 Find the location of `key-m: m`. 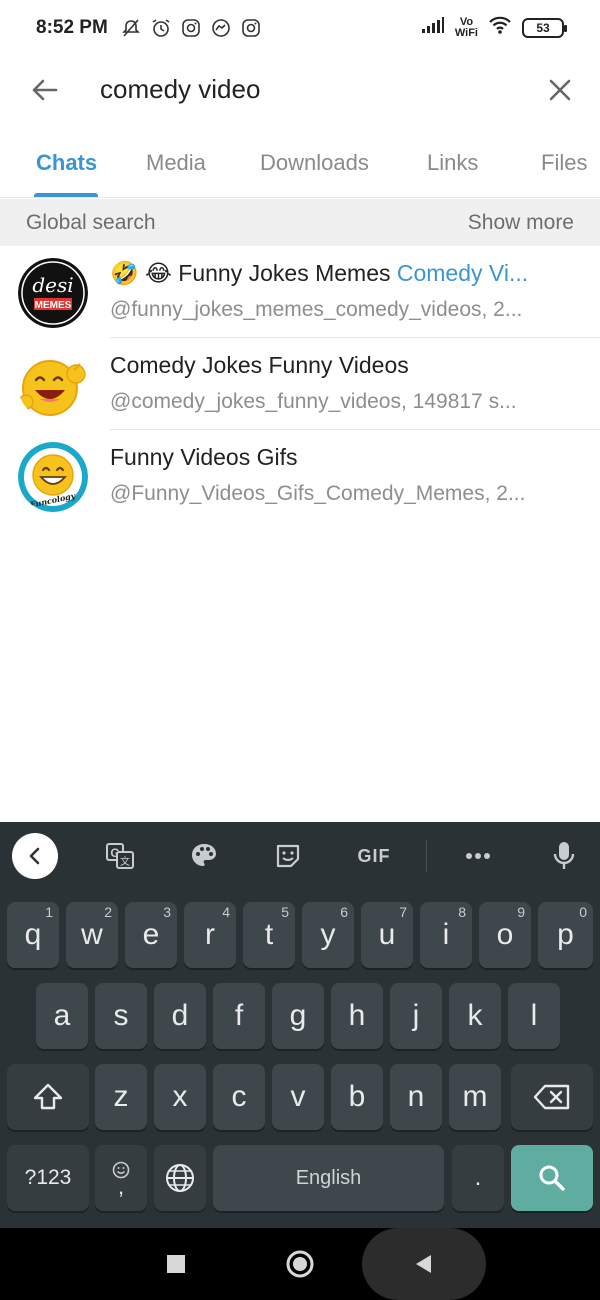

key-m: m is located at coordinates (475, 1097).